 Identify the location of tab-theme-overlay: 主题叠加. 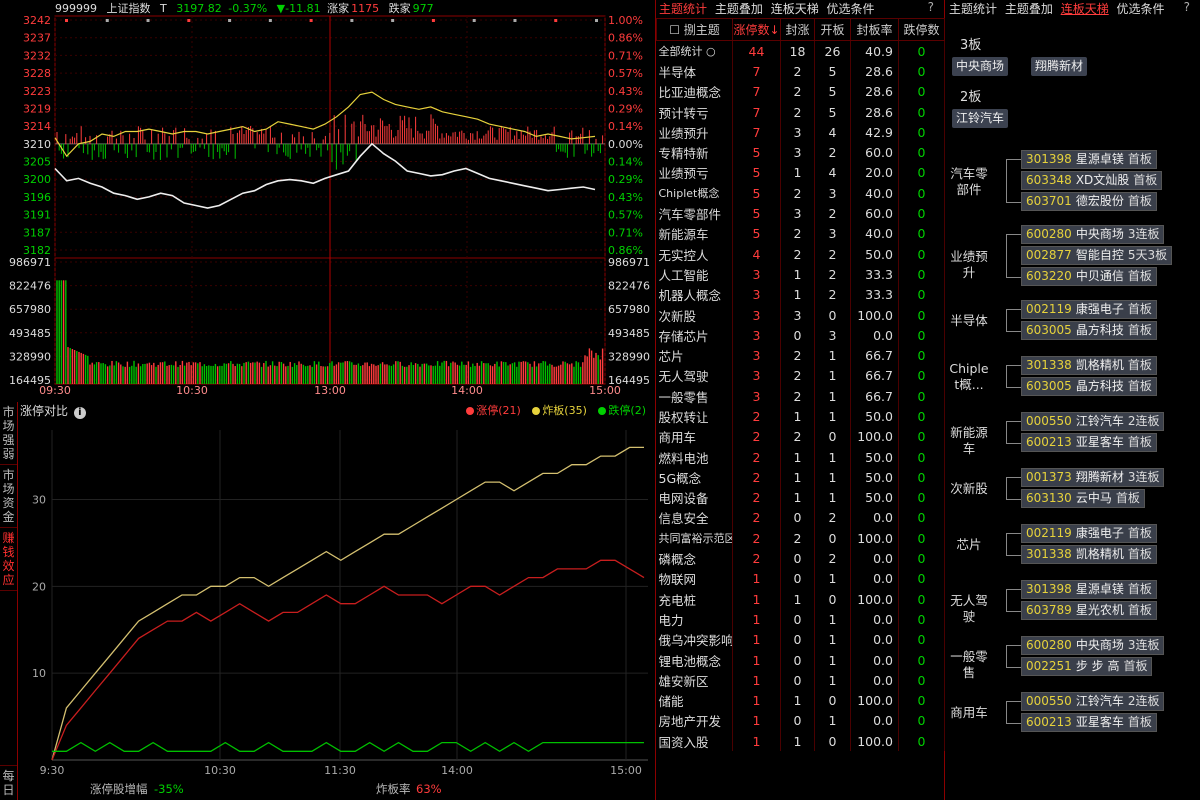
(739, 9).